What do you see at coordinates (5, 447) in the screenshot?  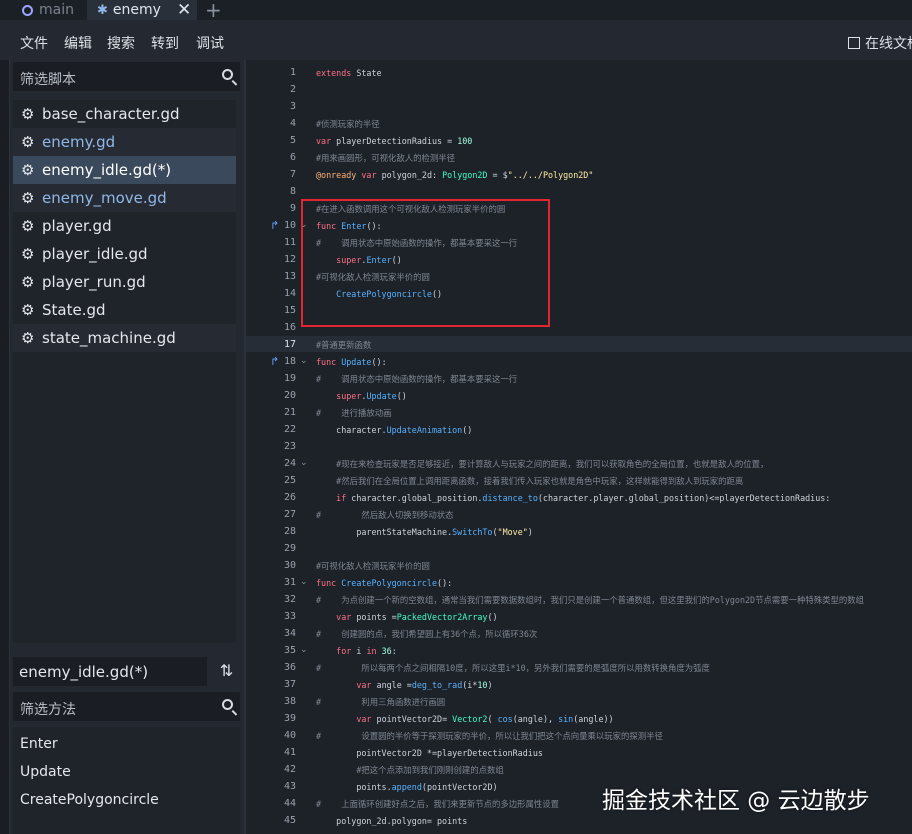 I see `dock-edge-strip` at bounding box center [5, 447].